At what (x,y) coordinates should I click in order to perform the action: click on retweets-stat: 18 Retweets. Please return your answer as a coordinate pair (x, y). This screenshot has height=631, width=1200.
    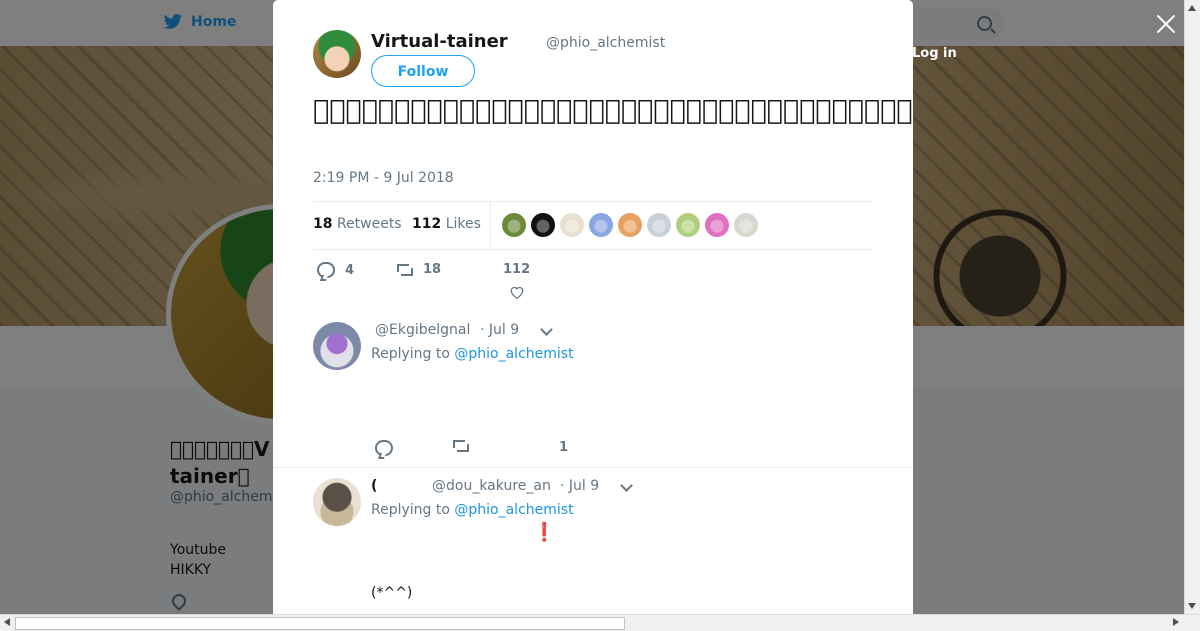
    Looking at the image, I should click on (357, 224).